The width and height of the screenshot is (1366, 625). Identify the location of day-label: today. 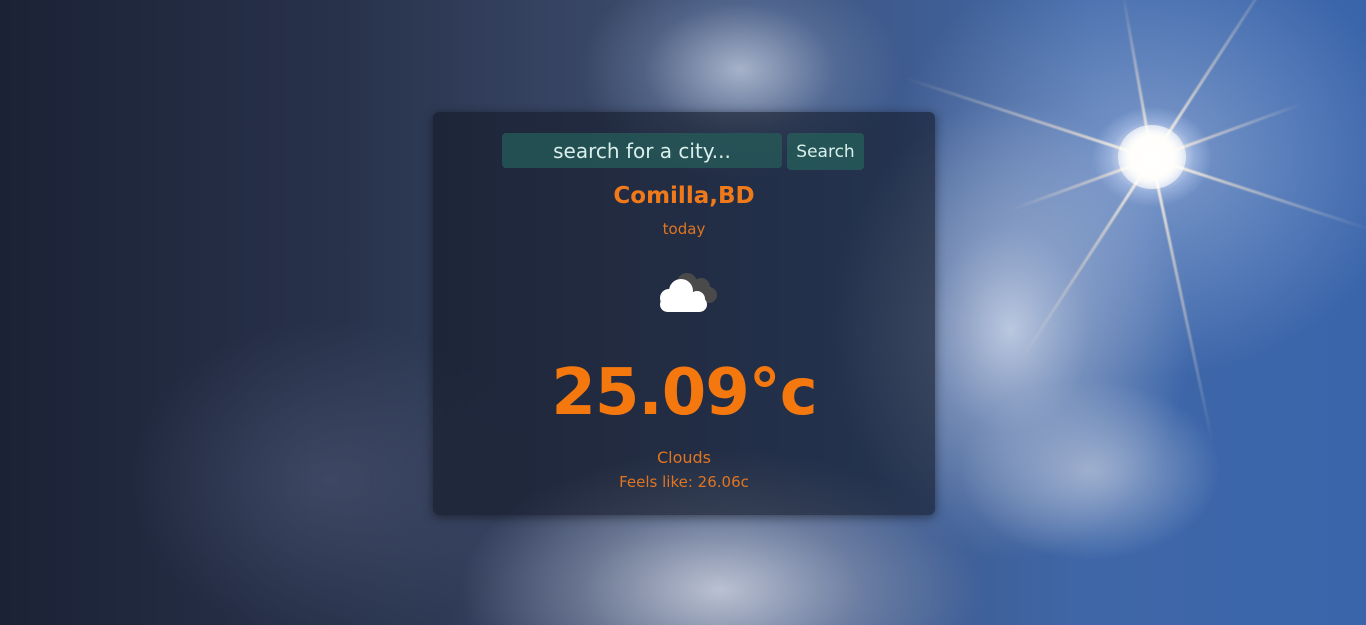
(684, 229).